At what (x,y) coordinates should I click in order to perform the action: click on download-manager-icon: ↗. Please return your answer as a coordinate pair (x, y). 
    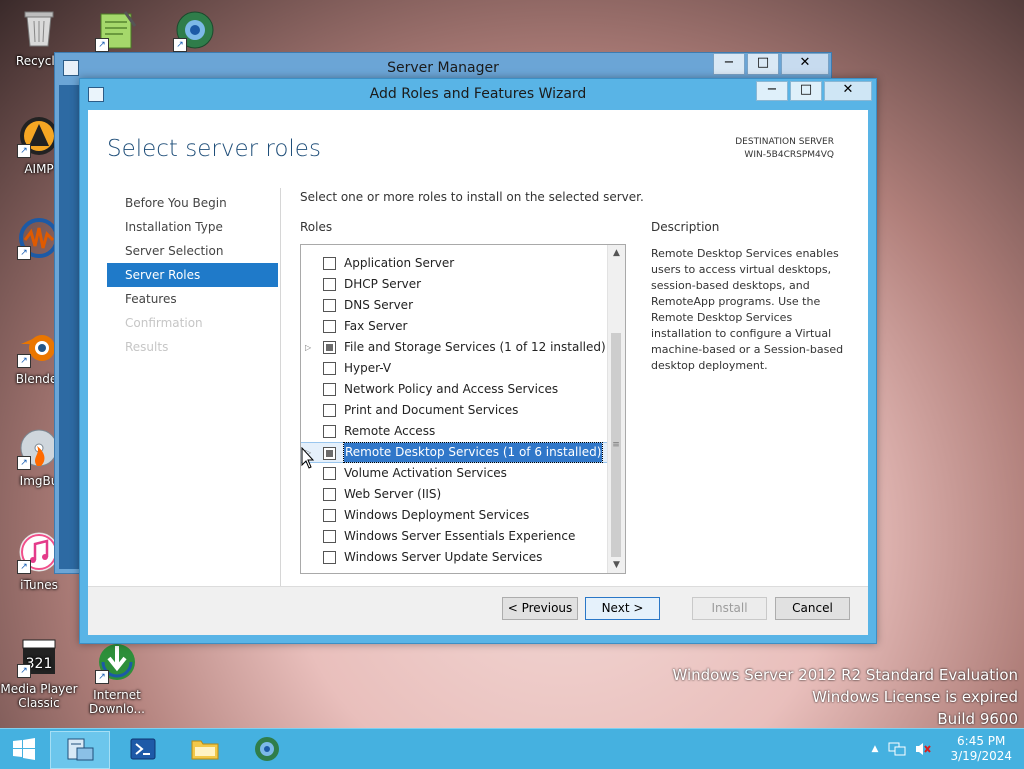
    Looking at the image, I should click on (117, 662).